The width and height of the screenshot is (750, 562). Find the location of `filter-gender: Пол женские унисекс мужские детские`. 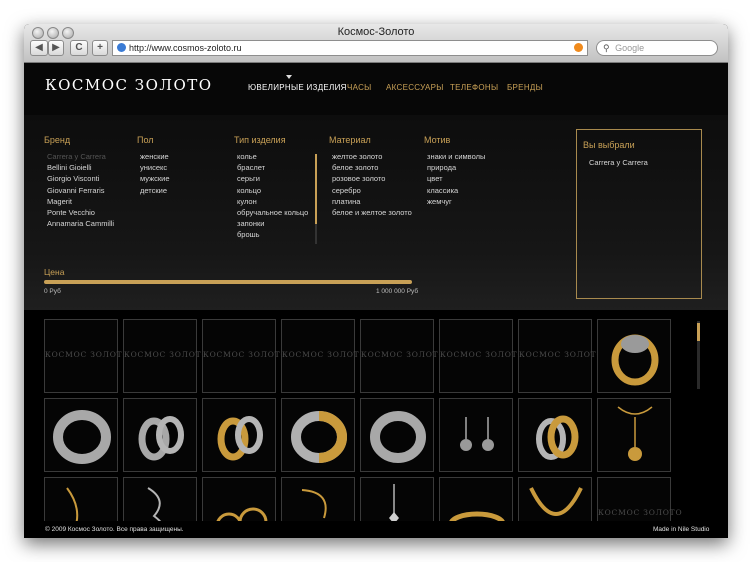

filter-gender: Пол женские унисекс мужские детские is located at coordinates (153, 165).